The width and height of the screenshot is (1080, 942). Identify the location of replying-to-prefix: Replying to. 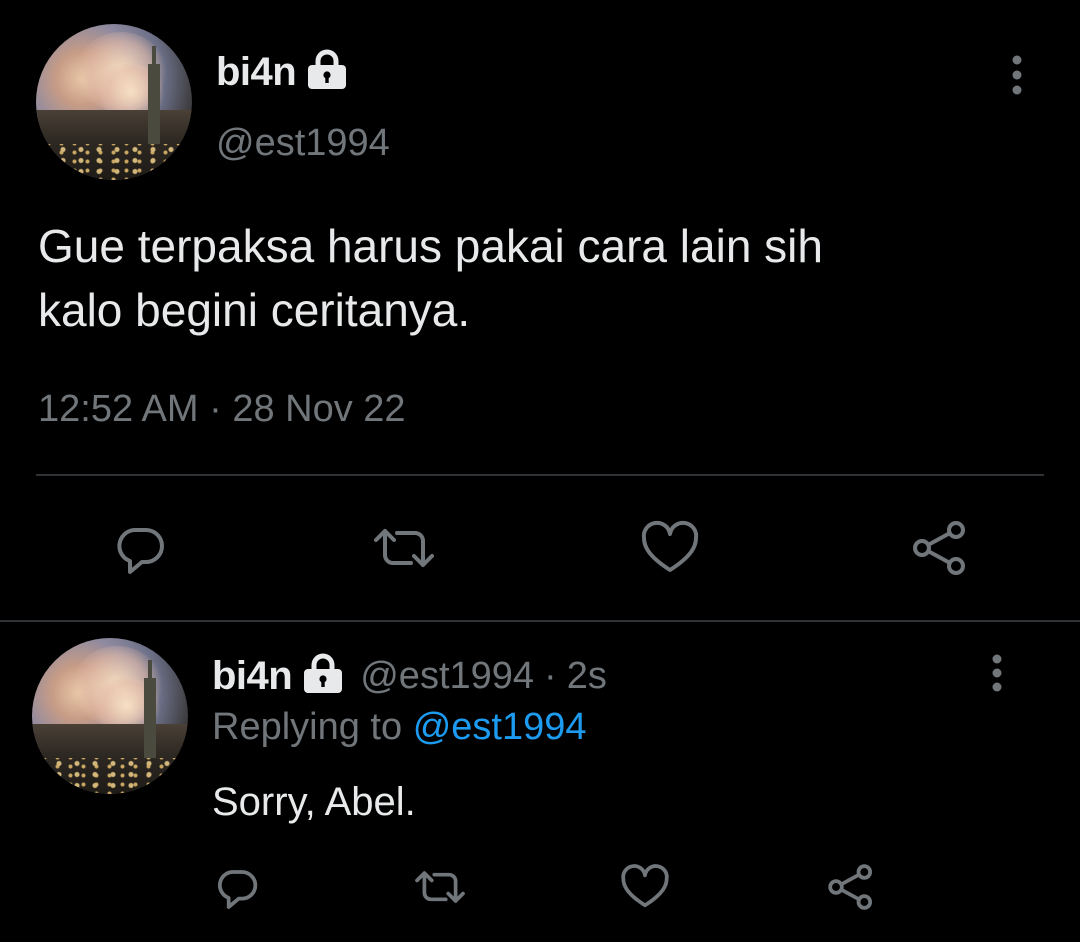
(307, 727).